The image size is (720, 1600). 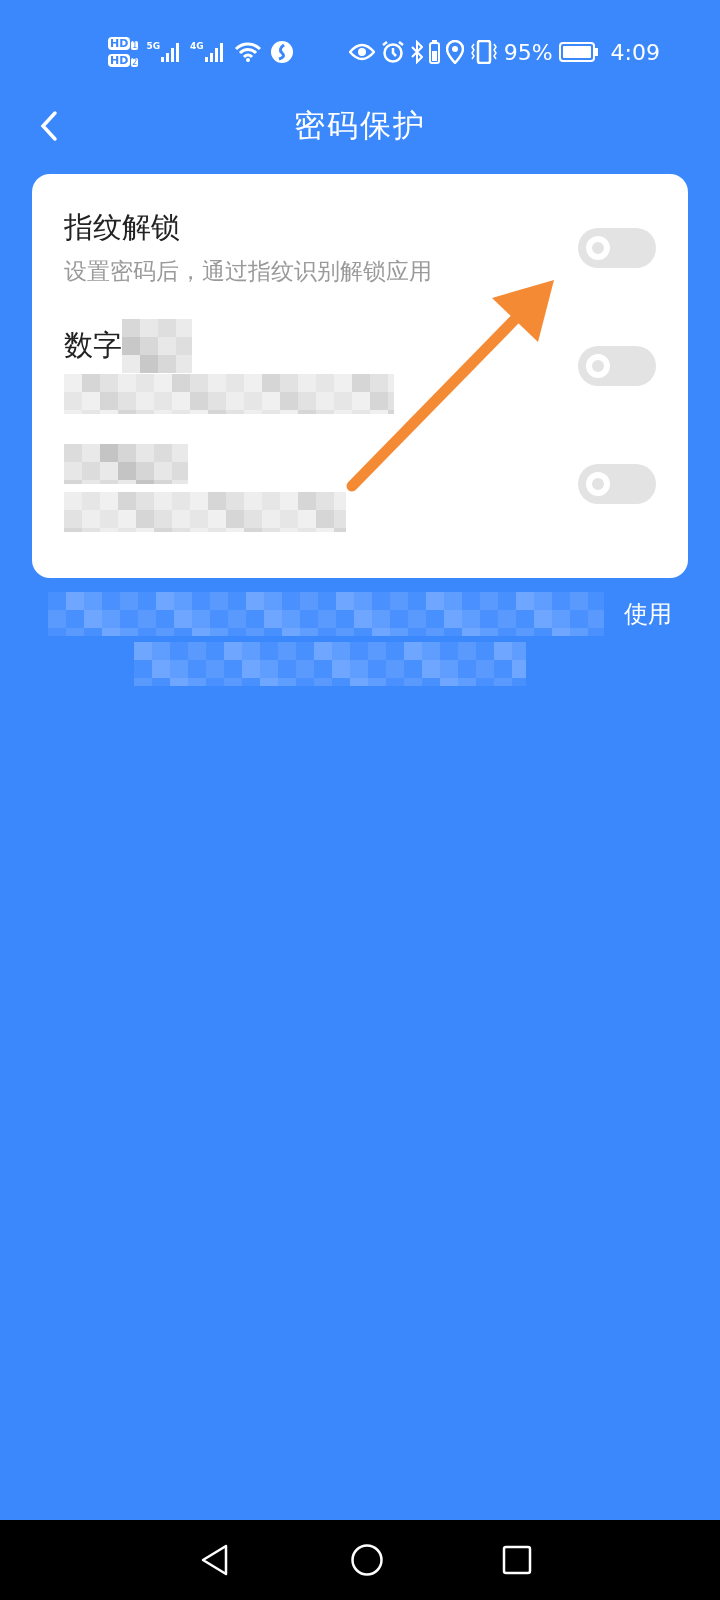 What do you see at coordinates (135, 45) in the screenshot?
I see `sim-slot-number: 1` at bounding box center [135, 45].